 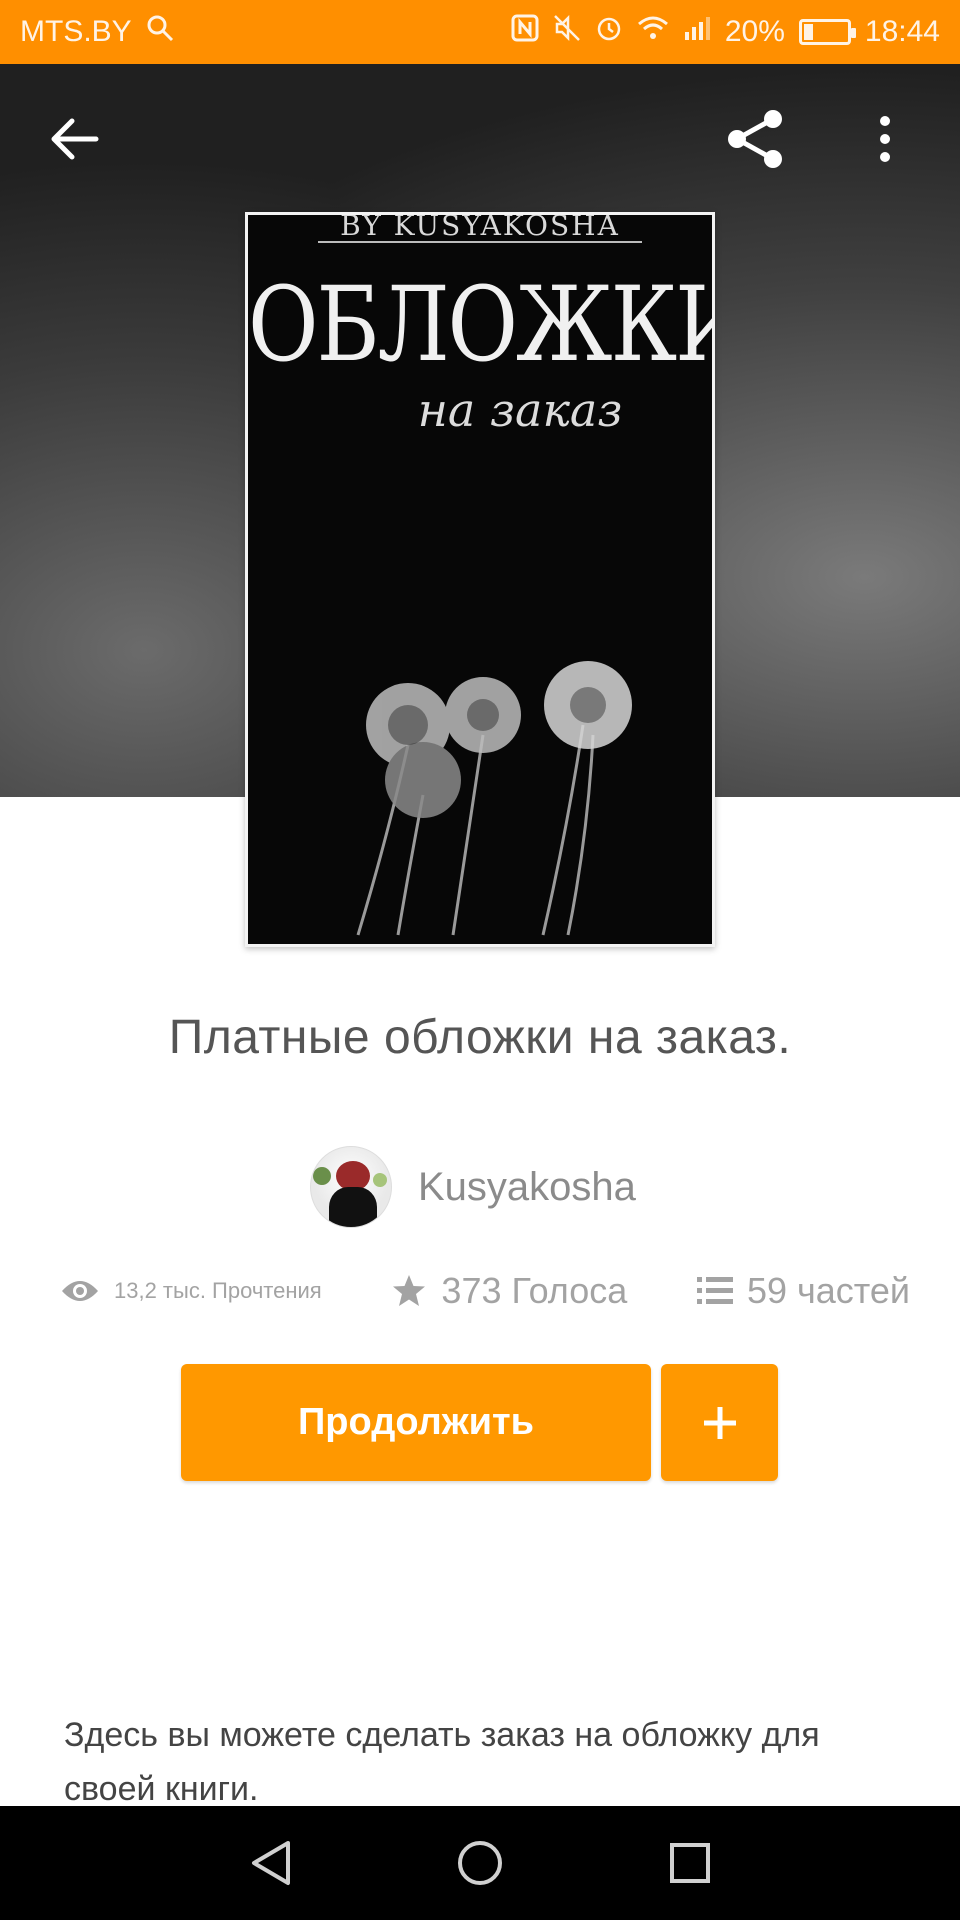 I want to click on parts-count: 59 частей, so click(x=828, y=1290).